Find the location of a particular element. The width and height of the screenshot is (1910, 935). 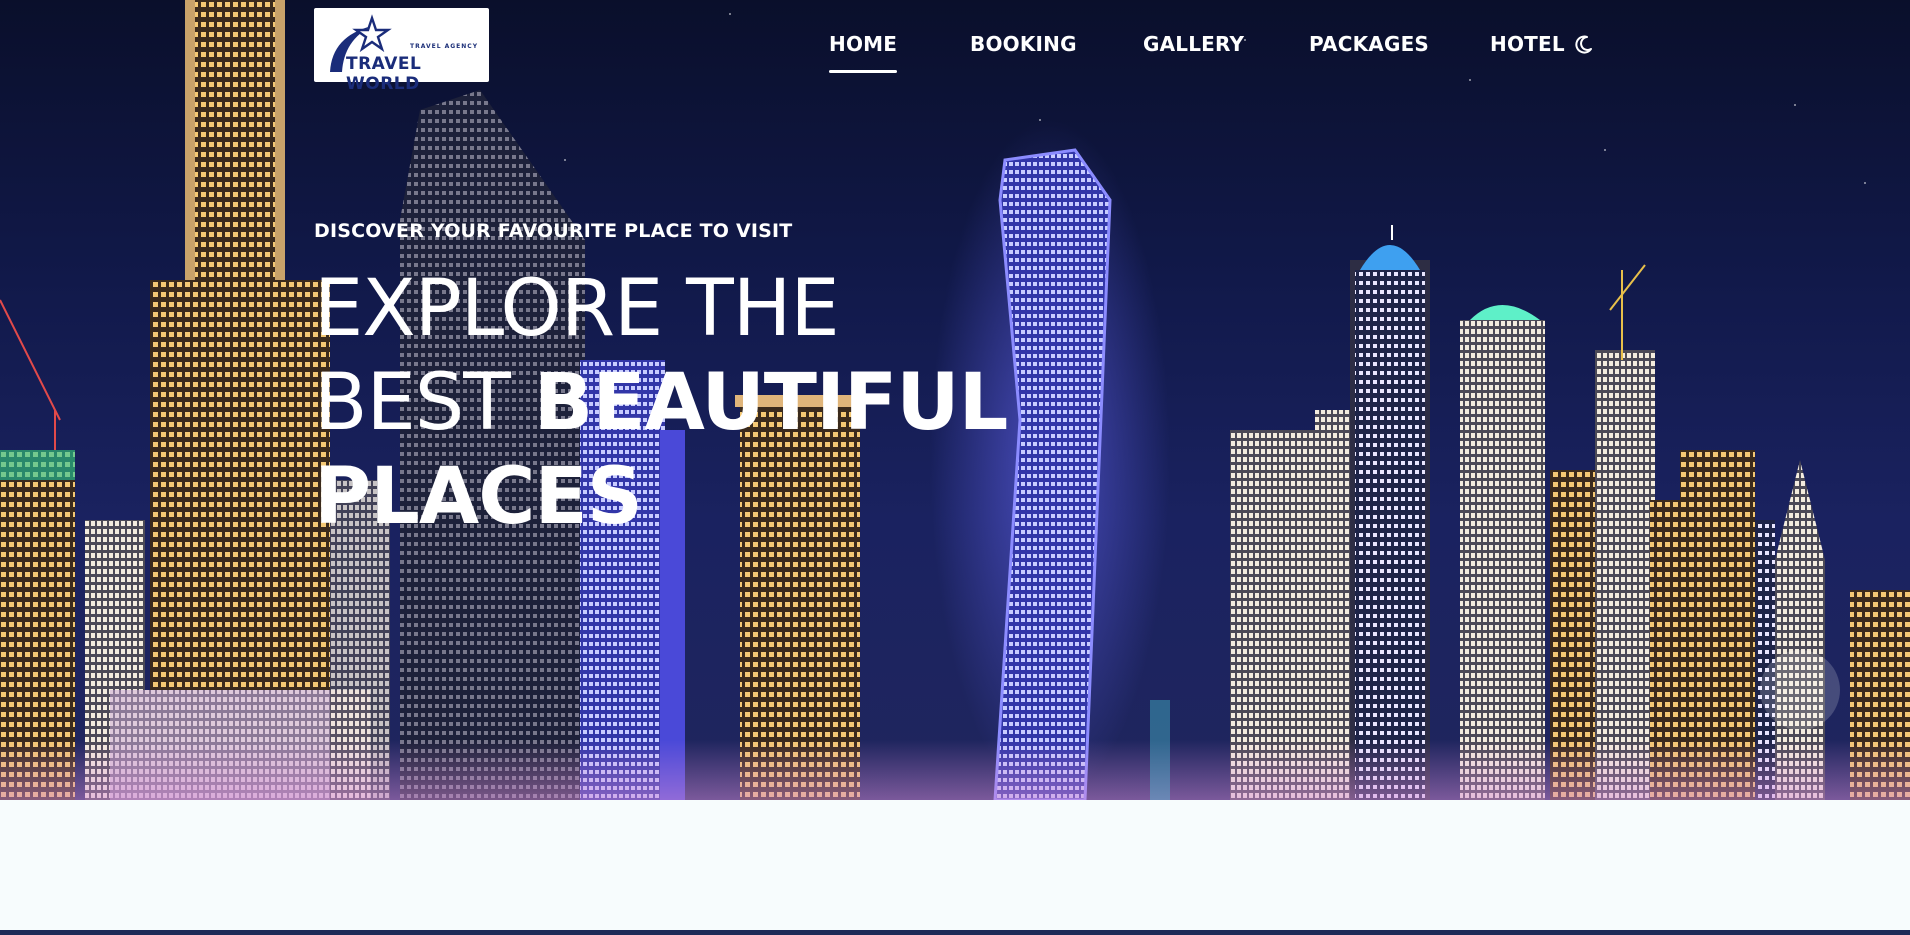

next-section-edge is located at coordinates (955, 932).